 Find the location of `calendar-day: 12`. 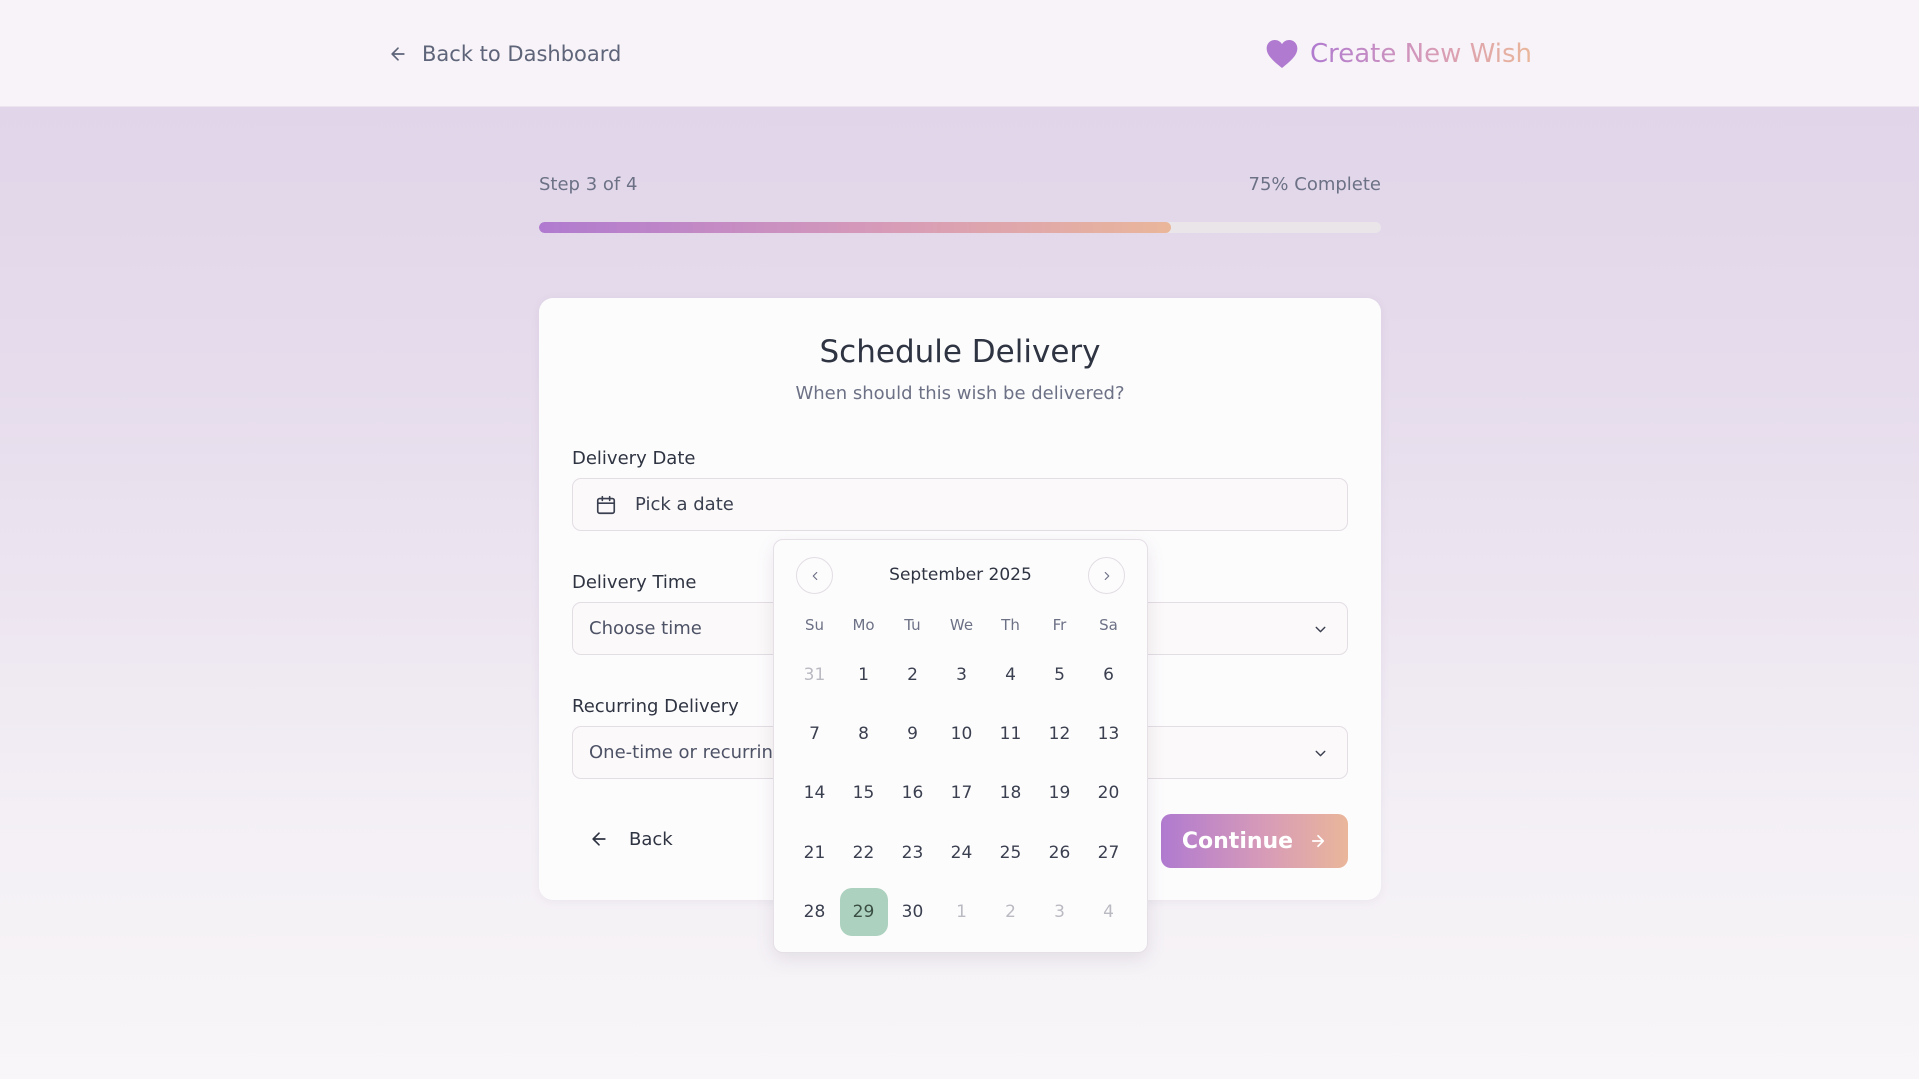

calendar-day: 12 is located at coordinates (1059, 733).